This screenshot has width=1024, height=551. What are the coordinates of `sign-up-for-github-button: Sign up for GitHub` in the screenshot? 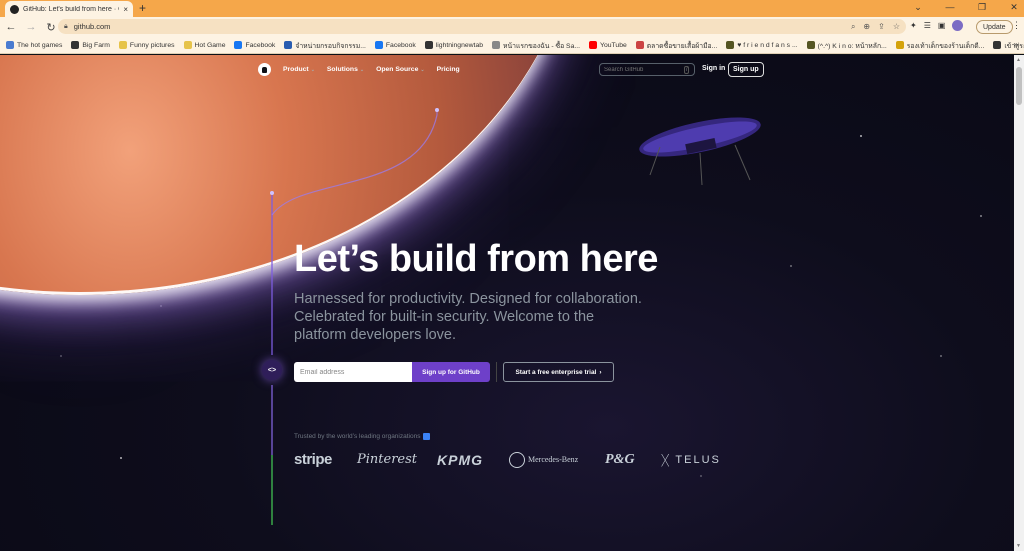 It's located at (451, 372).